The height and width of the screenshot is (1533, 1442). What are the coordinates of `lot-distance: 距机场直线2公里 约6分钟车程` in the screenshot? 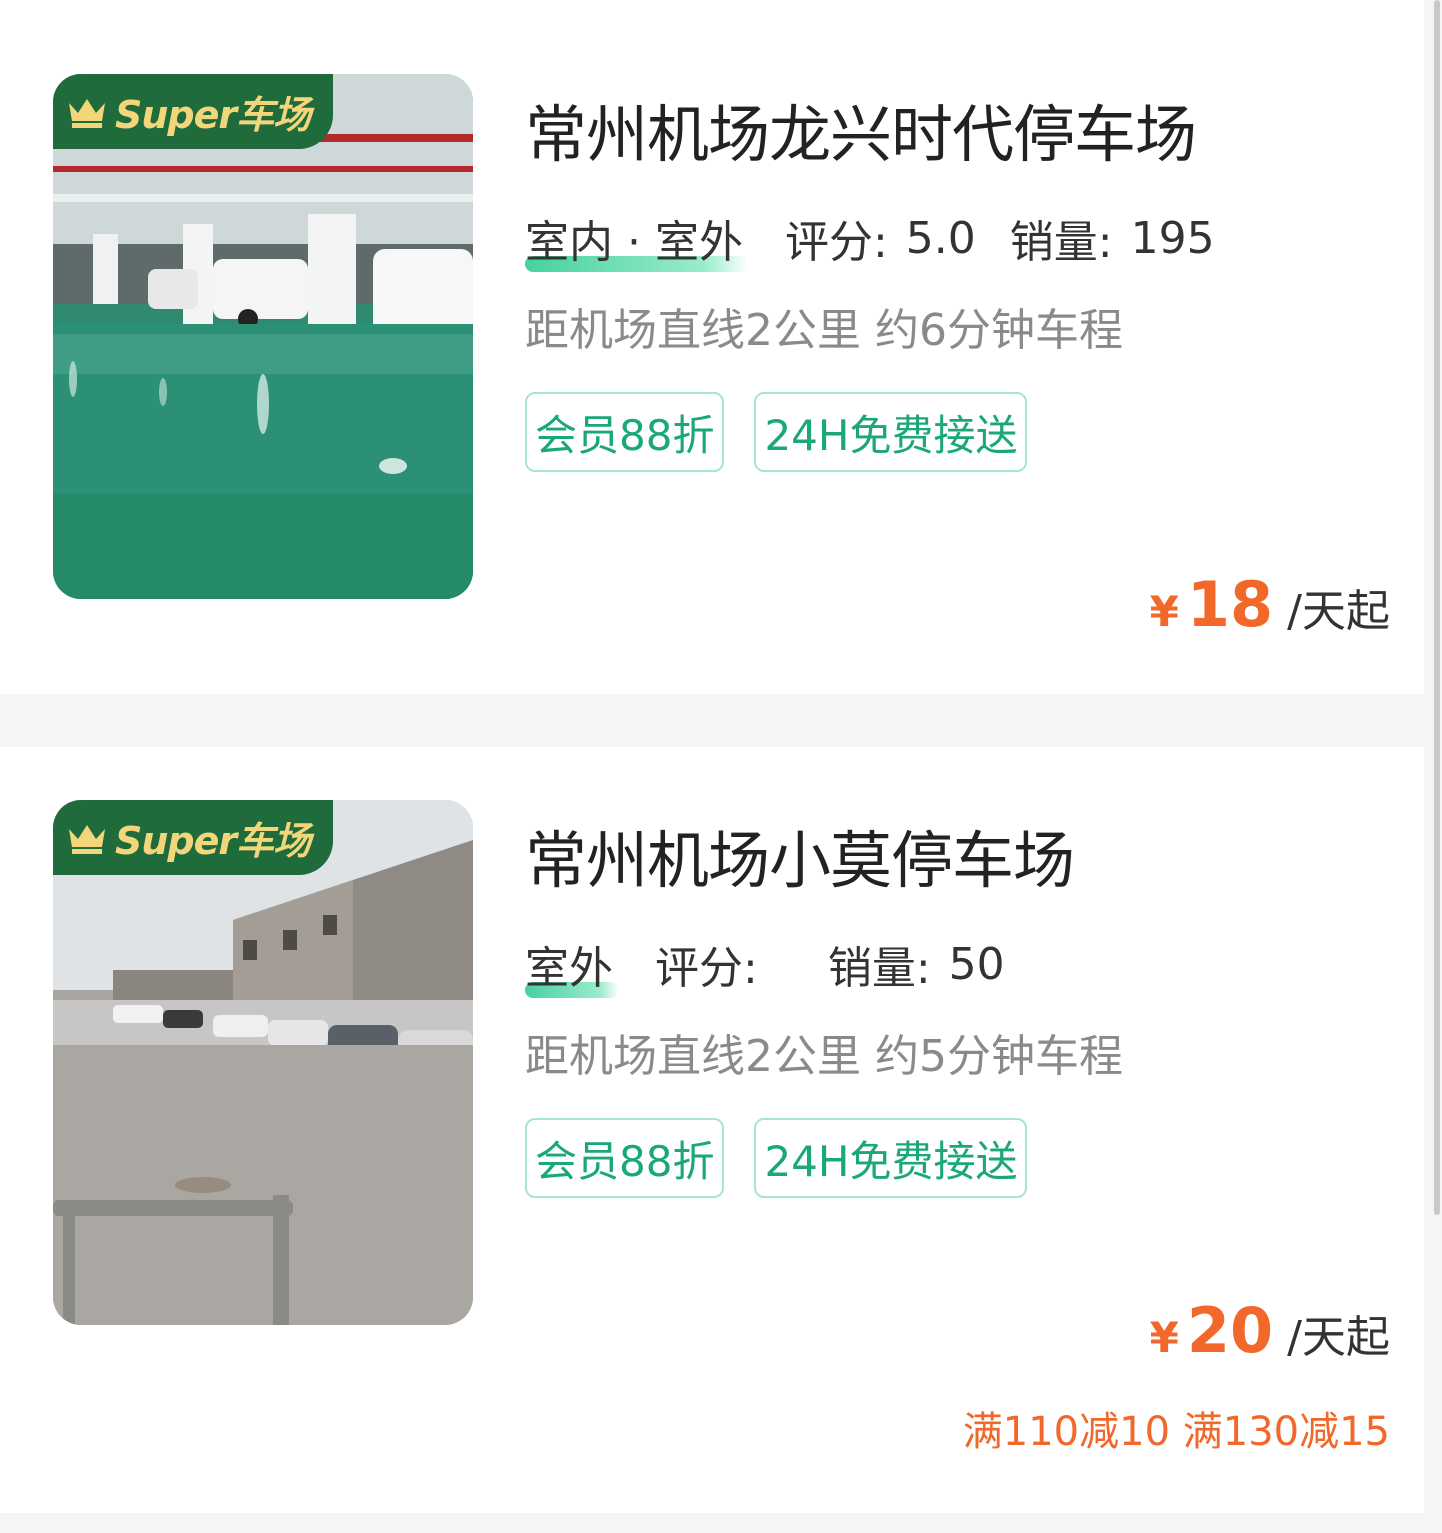 It's located at (824, 330).